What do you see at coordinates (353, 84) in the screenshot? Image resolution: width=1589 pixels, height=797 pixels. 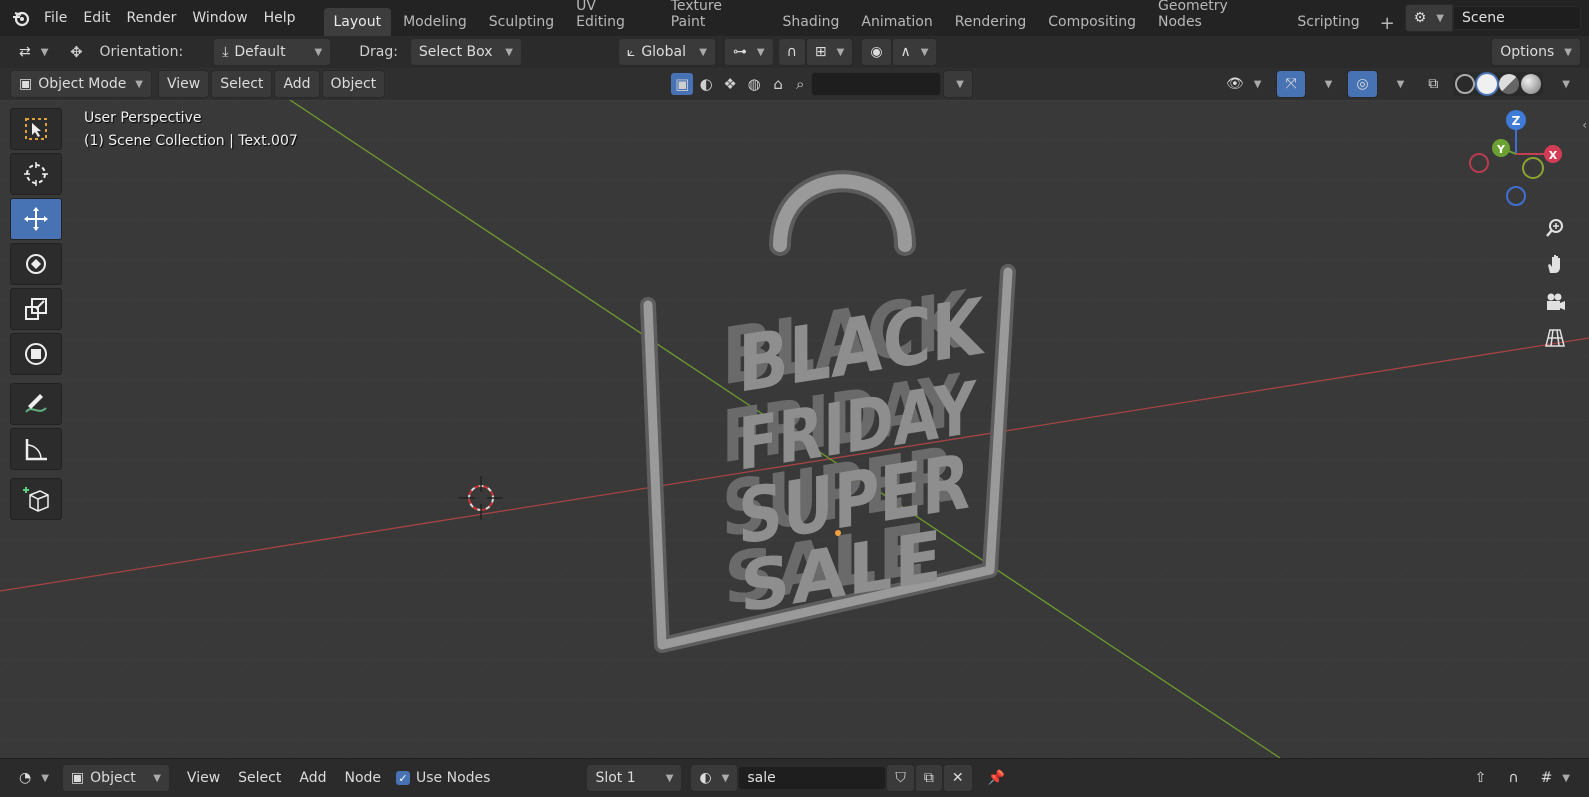 I see `object-menu: Object` at bounding box center [353, 84].